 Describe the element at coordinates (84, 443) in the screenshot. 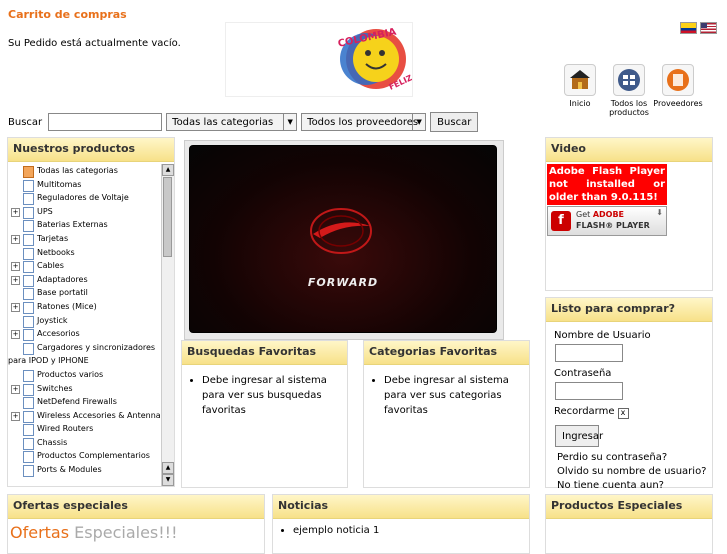

I see `tree-item: Chassis` at that location.